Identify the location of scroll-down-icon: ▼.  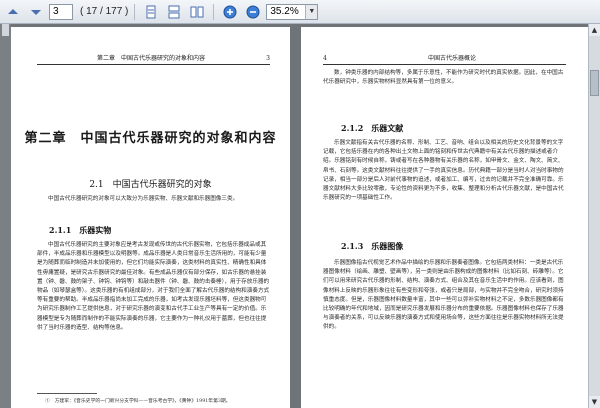
(594, 402).